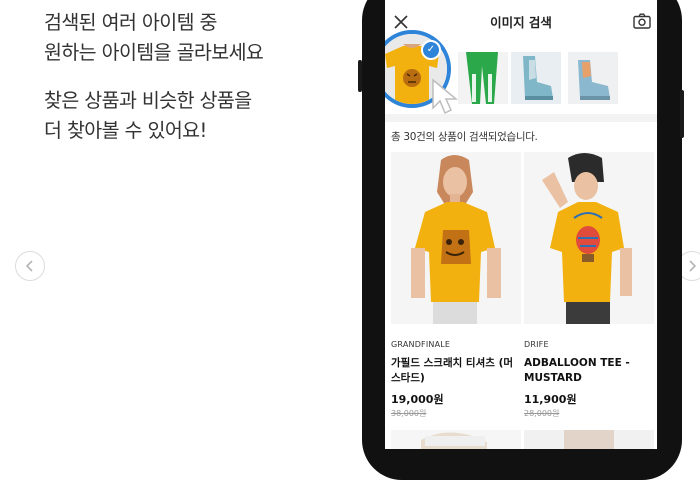  Describe the element at coordinates (154, 52) in the screenshot. I see `promo-line: 원하는 아이템을 골라보세요` at that location.